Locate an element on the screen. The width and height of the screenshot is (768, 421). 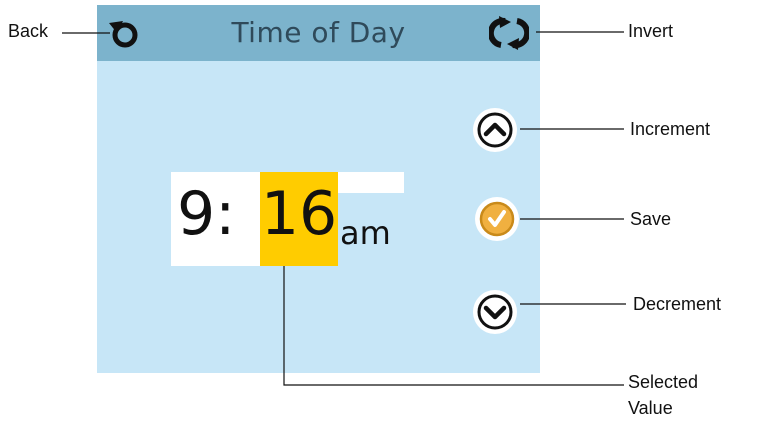
back-callout: Back is located at coordinates (28, 31).